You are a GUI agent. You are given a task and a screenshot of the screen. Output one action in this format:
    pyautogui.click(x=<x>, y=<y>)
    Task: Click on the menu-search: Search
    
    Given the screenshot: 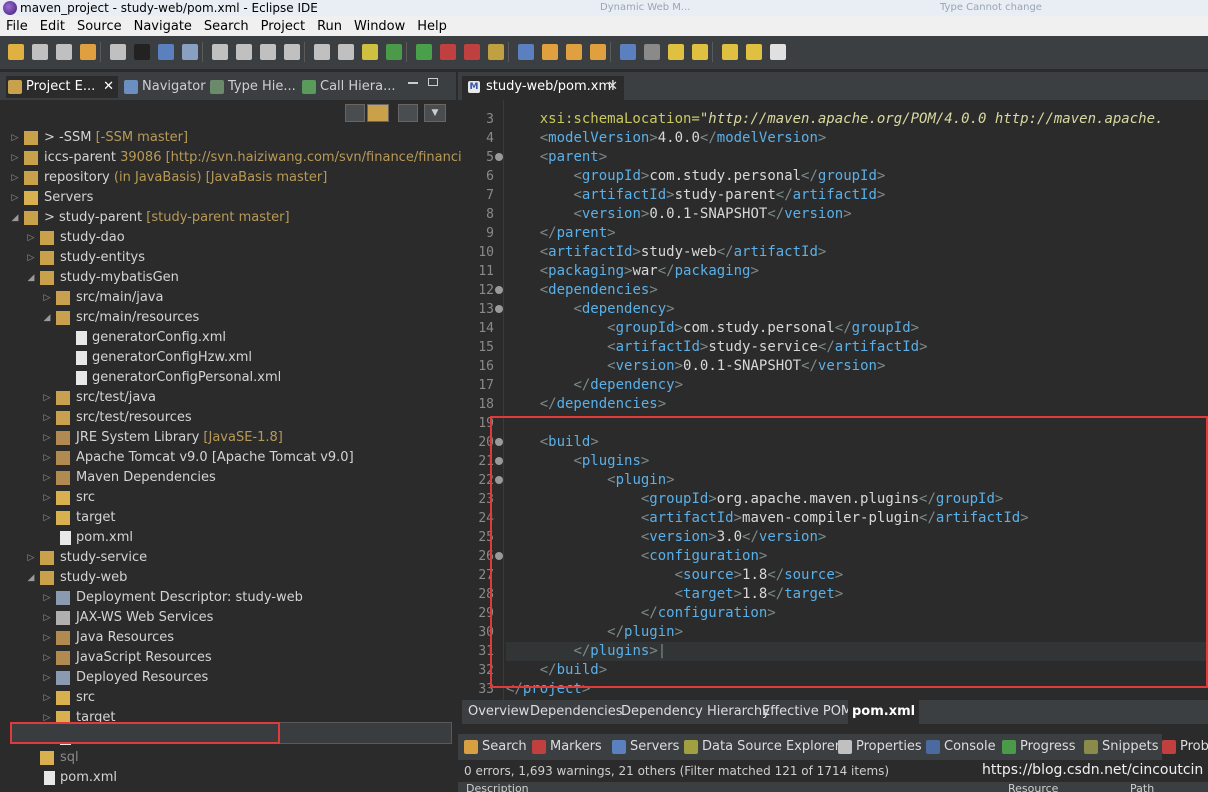 What is the action you would take?
    pyautogui.click(x=226, y=26)
    